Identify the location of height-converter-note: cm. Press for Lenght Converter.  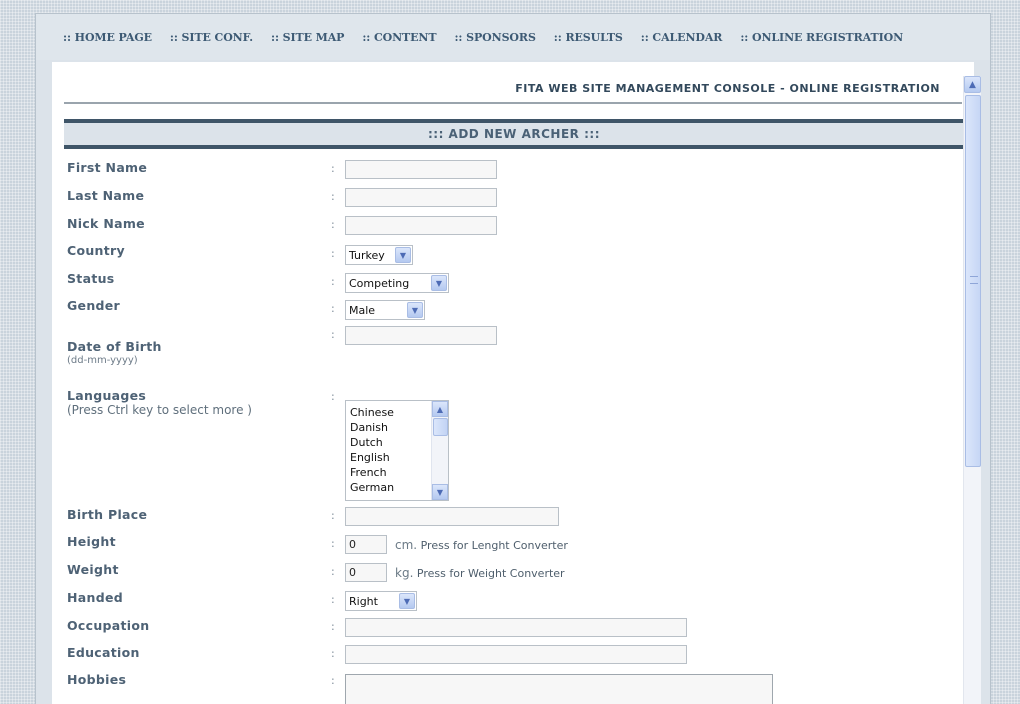
(481, 545).